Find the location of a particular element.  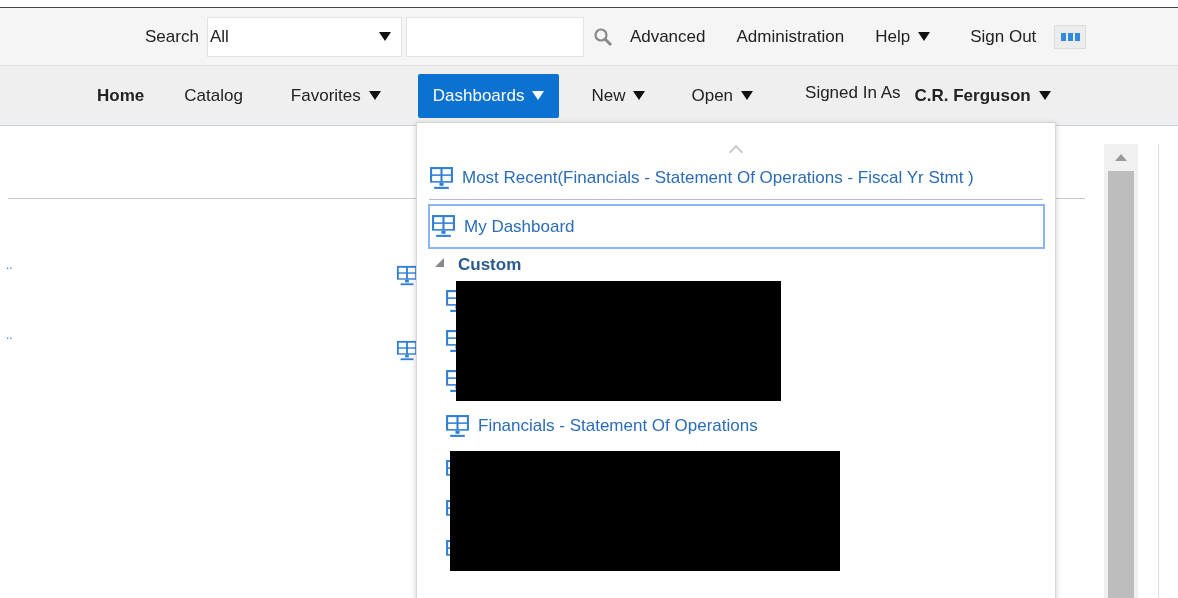

nav-tab: Open is located at coordinates (722, 95).